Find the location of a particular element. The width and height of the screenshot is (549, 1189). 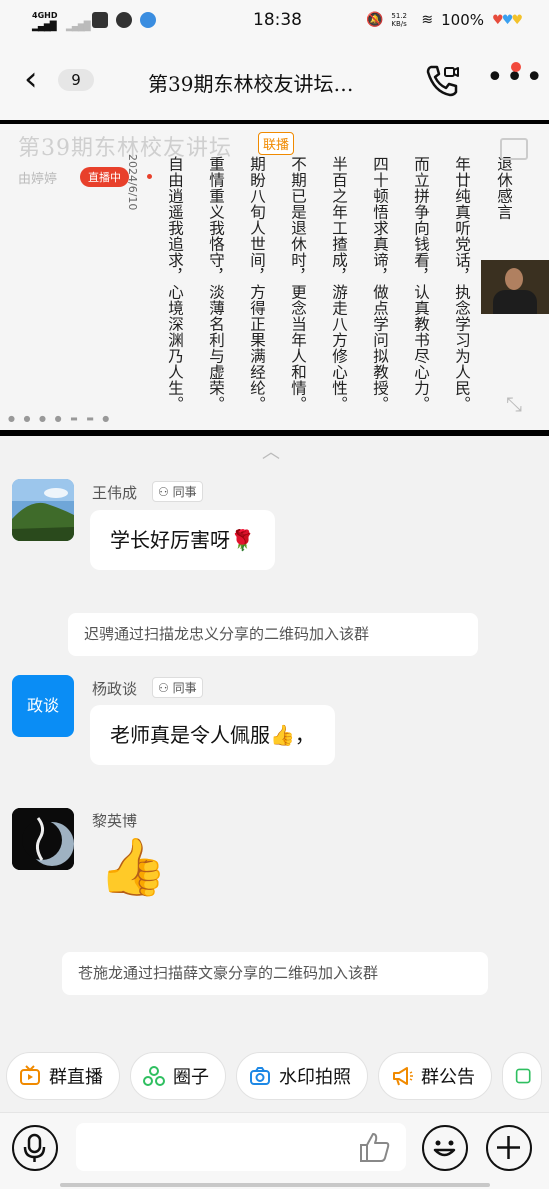

call-icon is located at coordinates (442, 80).